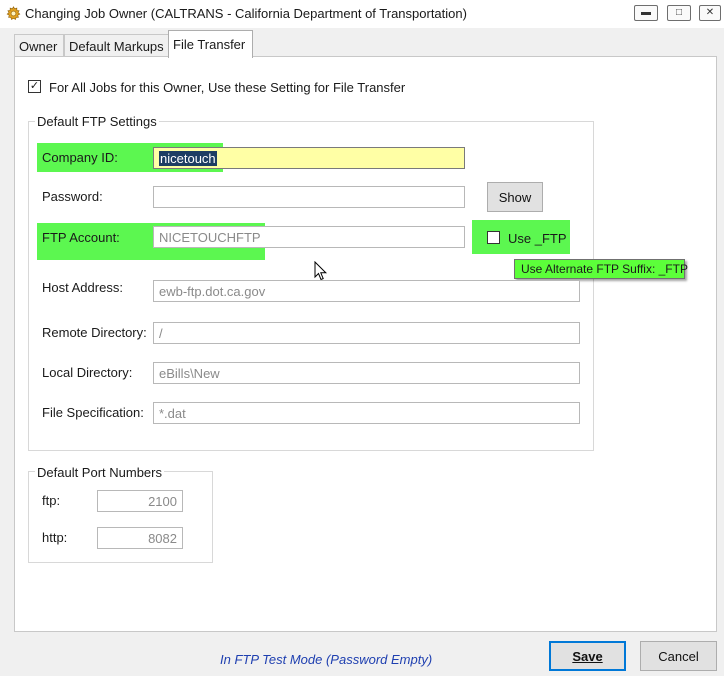 This screenshot has width=724, height=676. I want to click on minimize-button: ▬, so click(646, 13).